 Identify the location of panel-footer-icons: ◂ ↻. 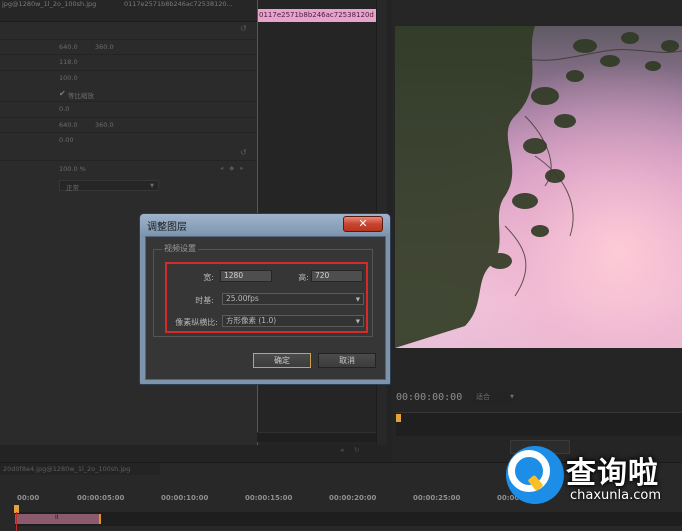
(352, 450).